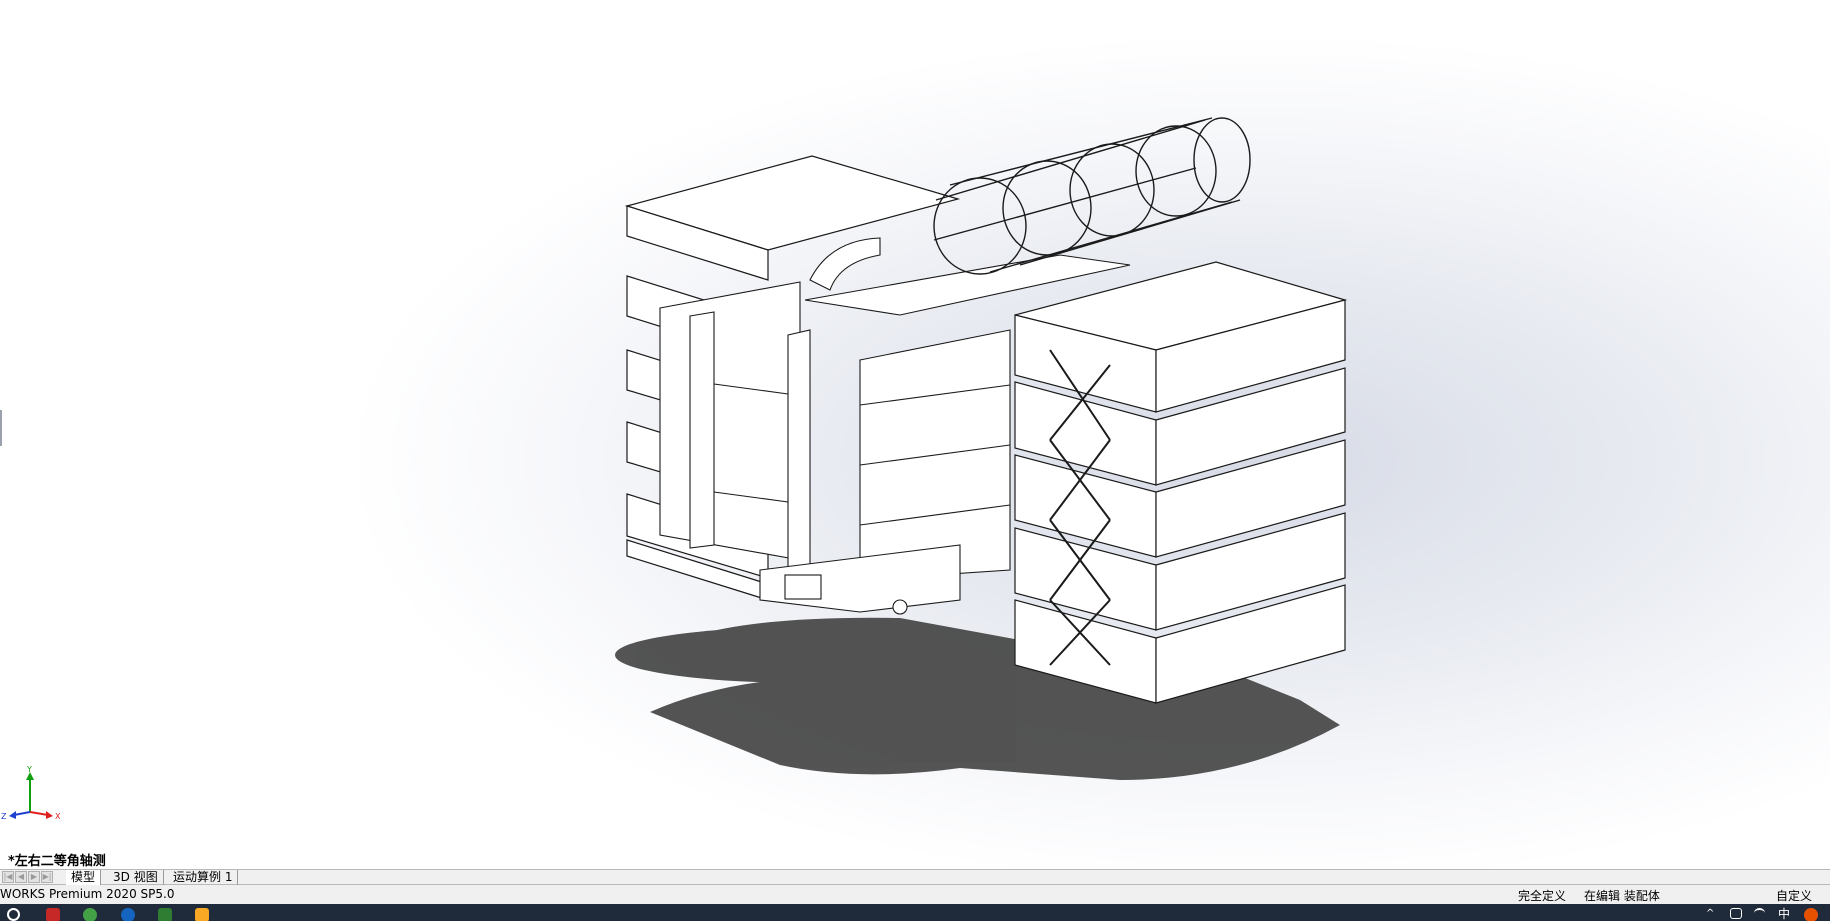  What do you see at coordinates (53, 914) in the screenshot?
I see `app-icon-red` at bounding box center [53, 914].